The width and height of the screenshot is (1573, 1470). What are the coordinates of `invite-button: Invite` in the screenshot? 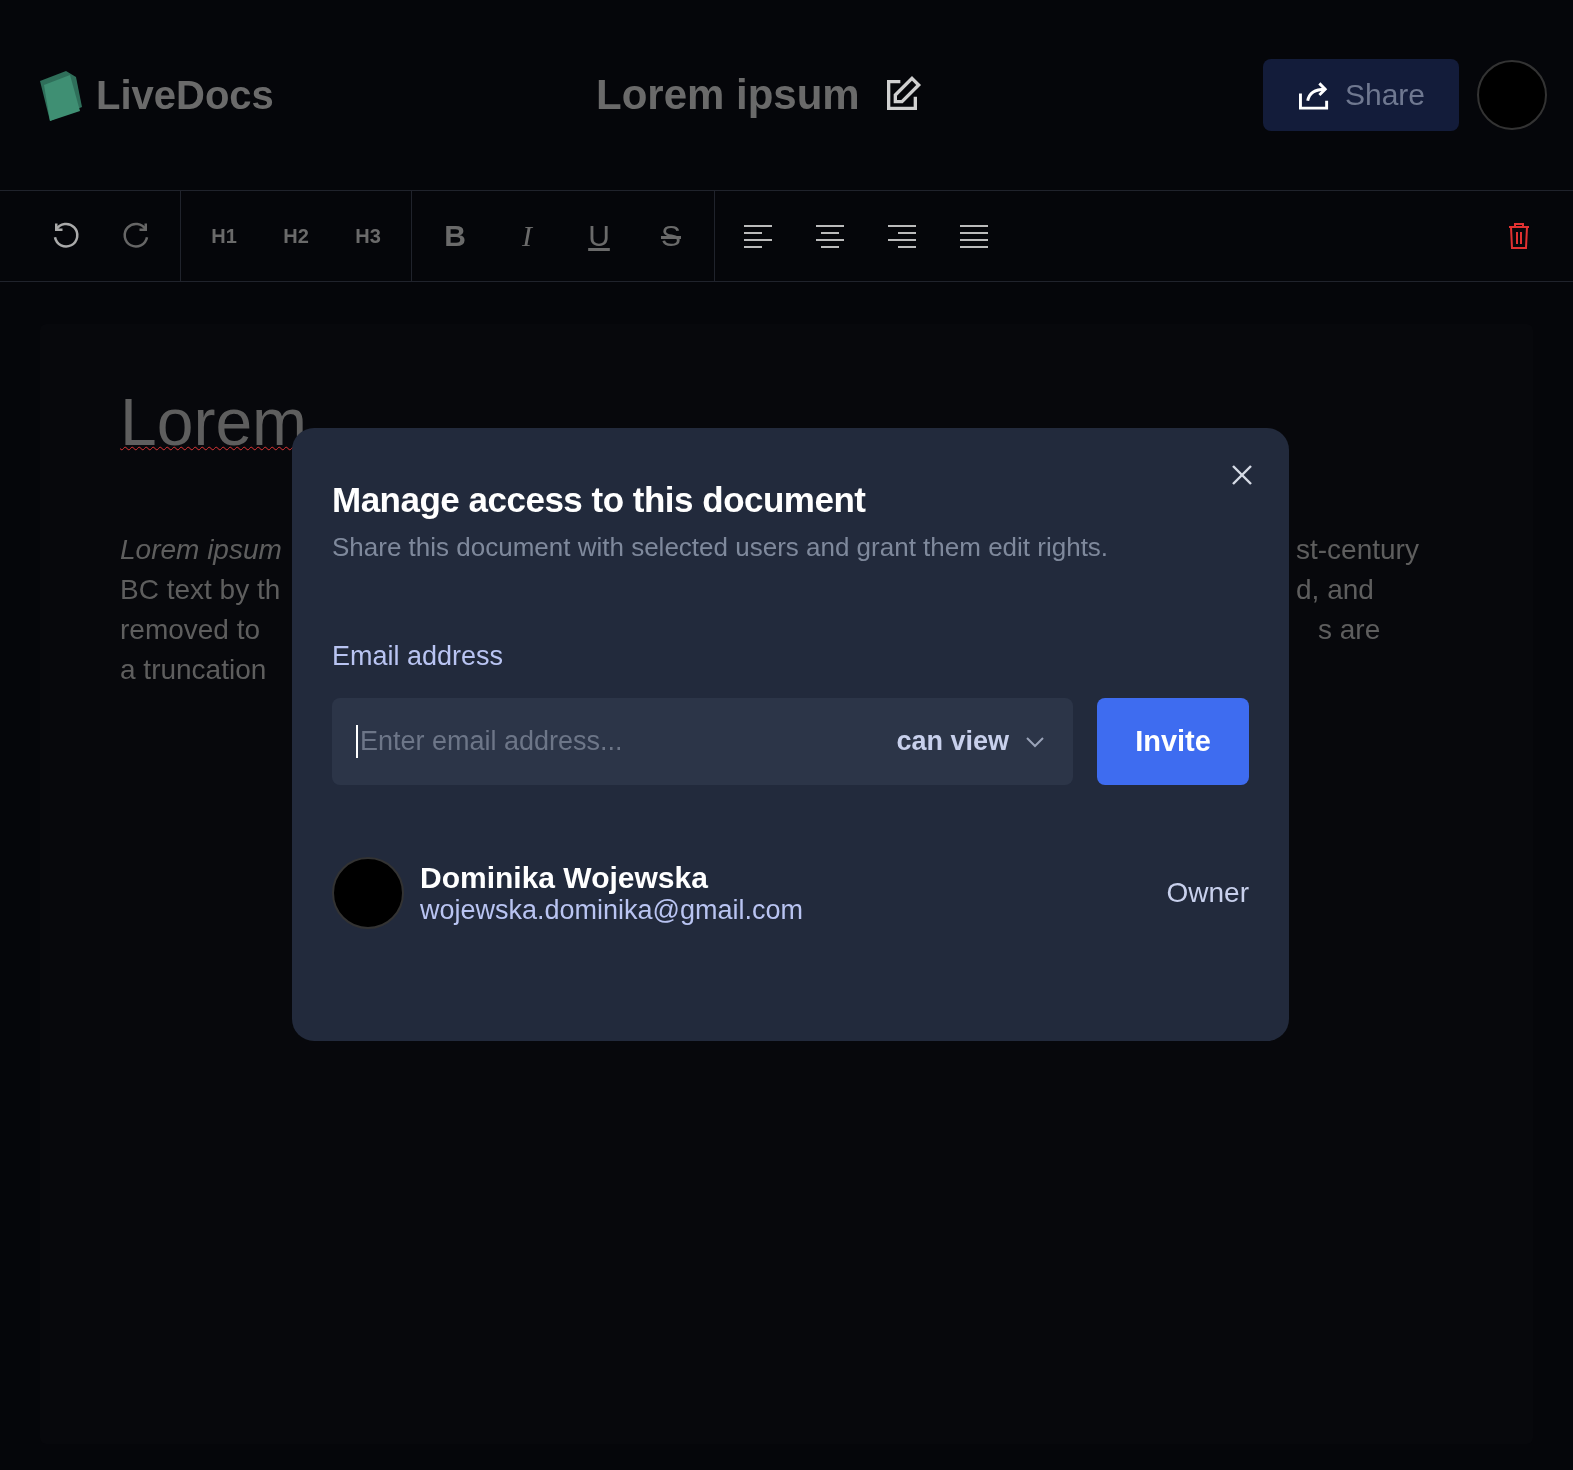 It's located at (1173, 741).